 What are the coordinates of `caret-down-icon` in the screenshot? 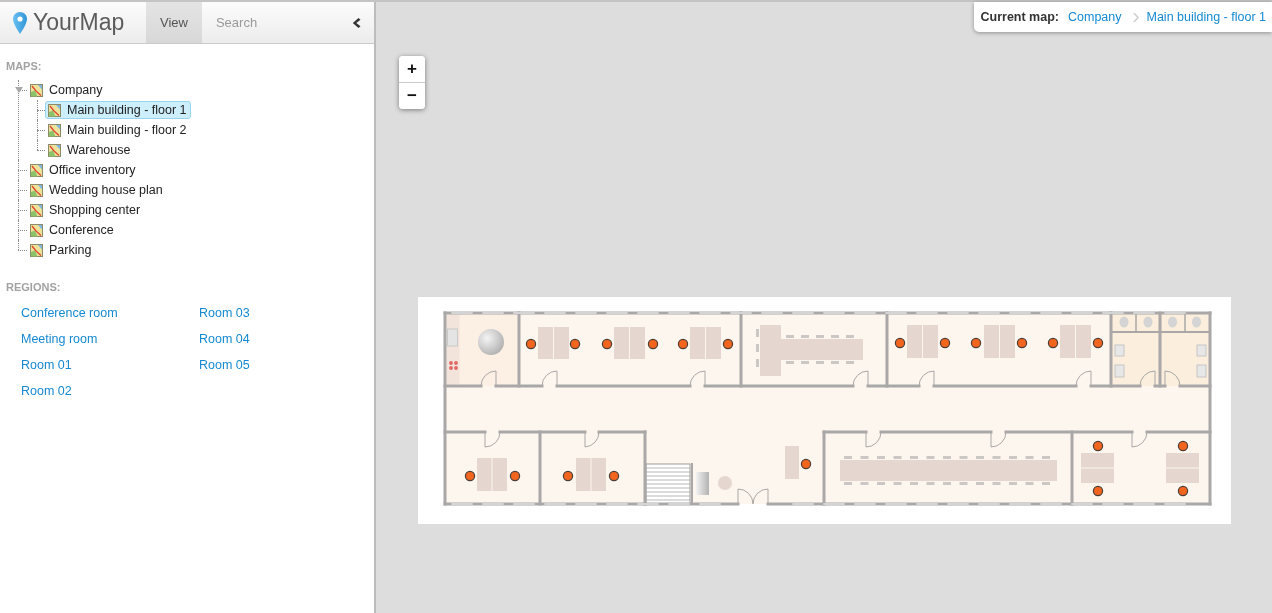 It's located at (19, 90).